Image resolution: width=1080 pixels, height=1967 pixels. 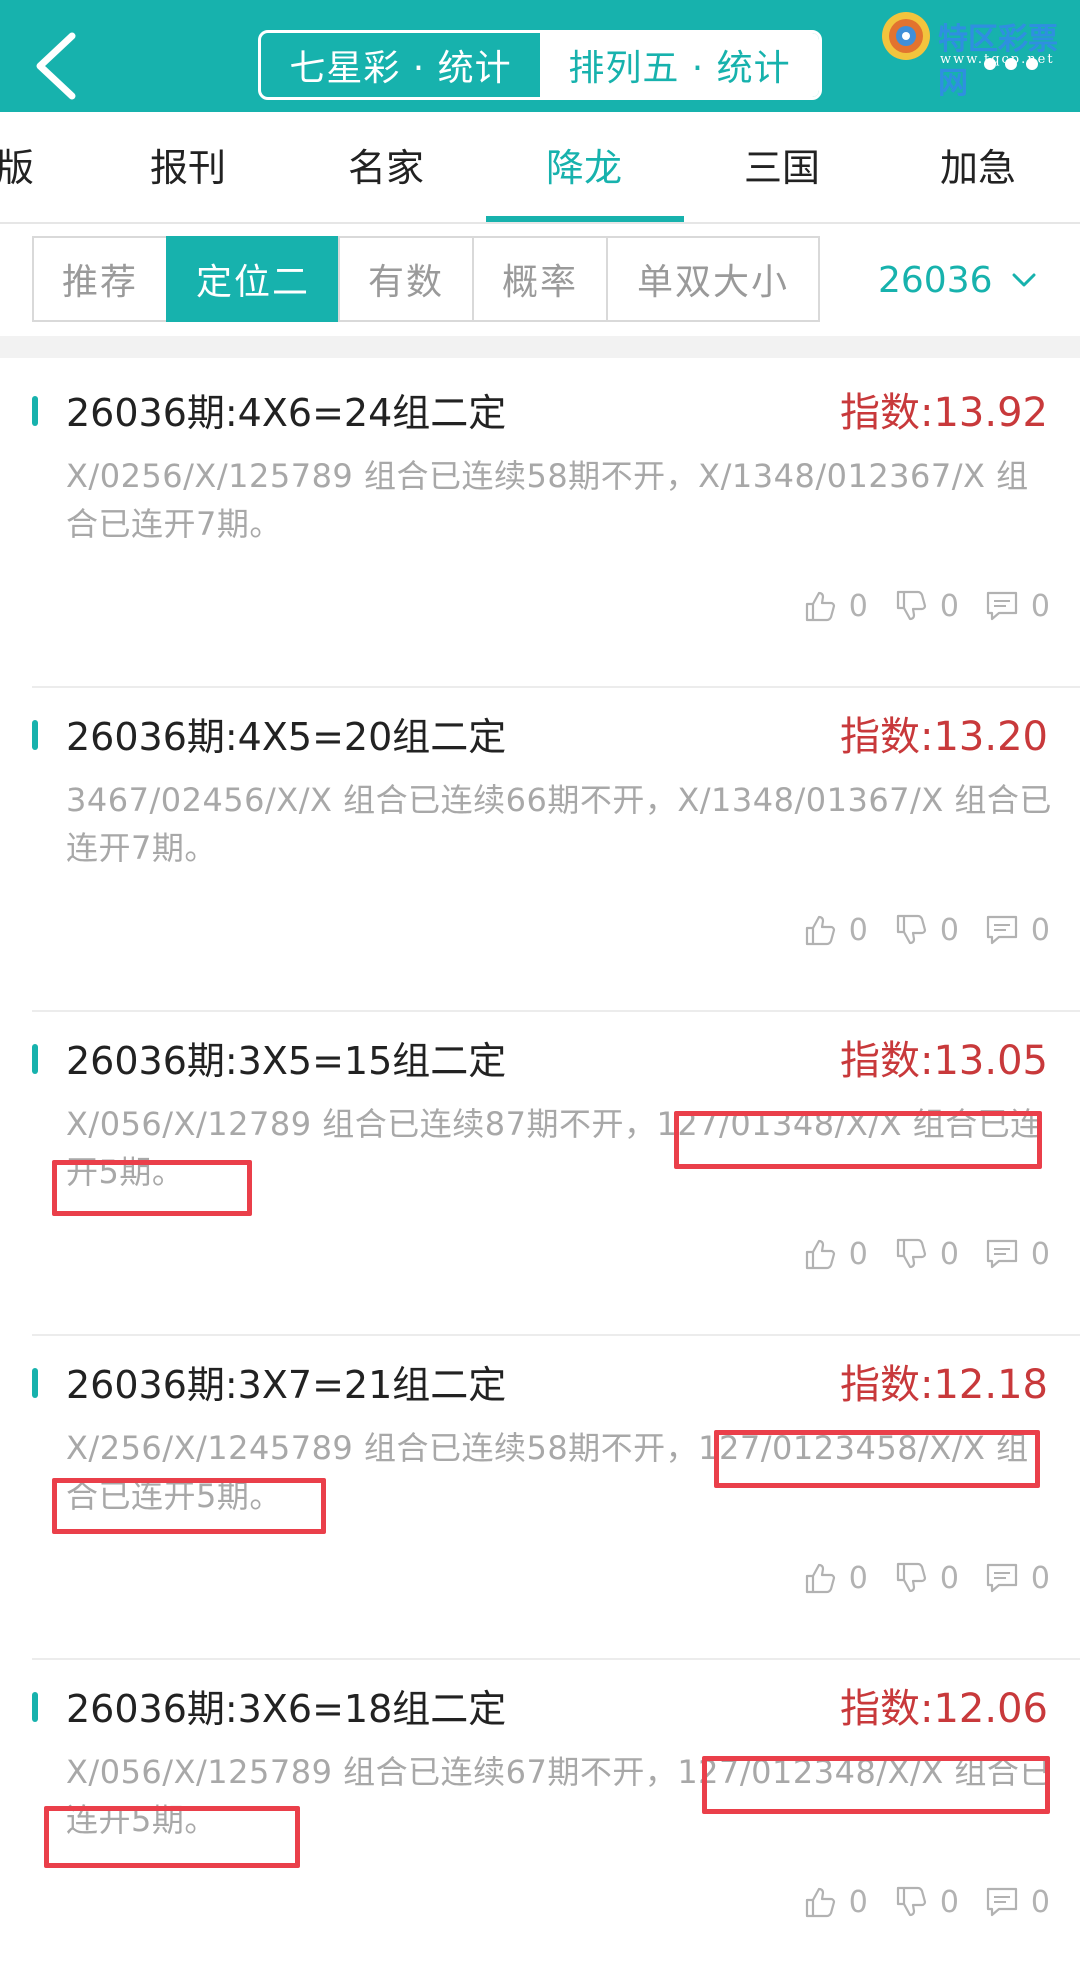 I want to click on segment-qixingcai: 七星彩 · 统计, so click(x=400, y=65).